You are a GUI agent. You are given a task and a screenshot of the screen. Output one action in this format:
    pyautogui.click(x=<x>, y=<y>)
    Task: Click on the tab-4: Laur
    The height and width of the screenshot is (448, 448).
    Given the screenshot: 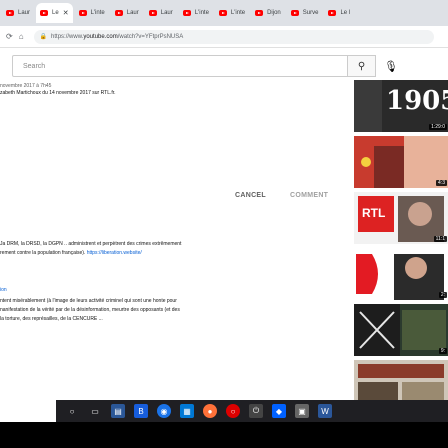 What is the action you would take?
    pyautogui.click(x=161, y=13)
    